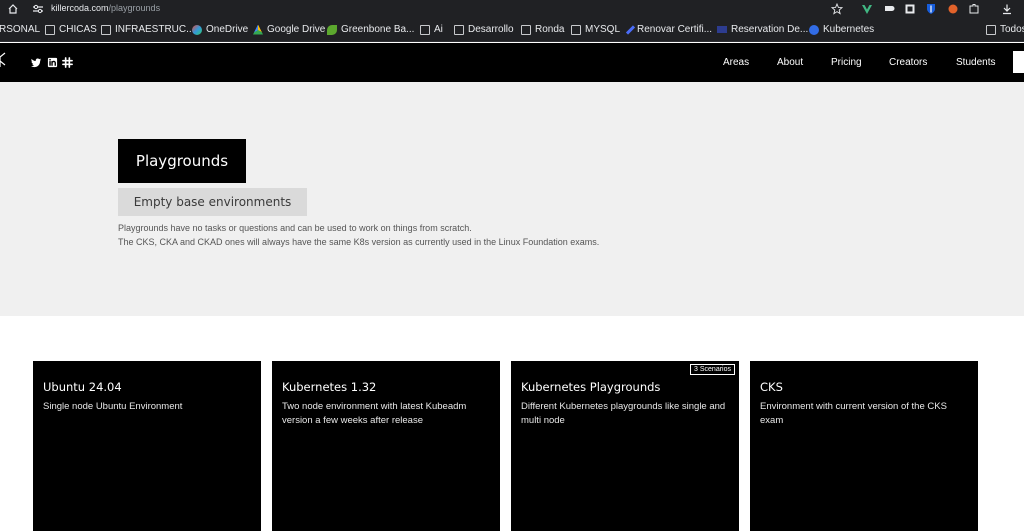  I want to click on bookmark-ai: Ai, so click(431, 29).